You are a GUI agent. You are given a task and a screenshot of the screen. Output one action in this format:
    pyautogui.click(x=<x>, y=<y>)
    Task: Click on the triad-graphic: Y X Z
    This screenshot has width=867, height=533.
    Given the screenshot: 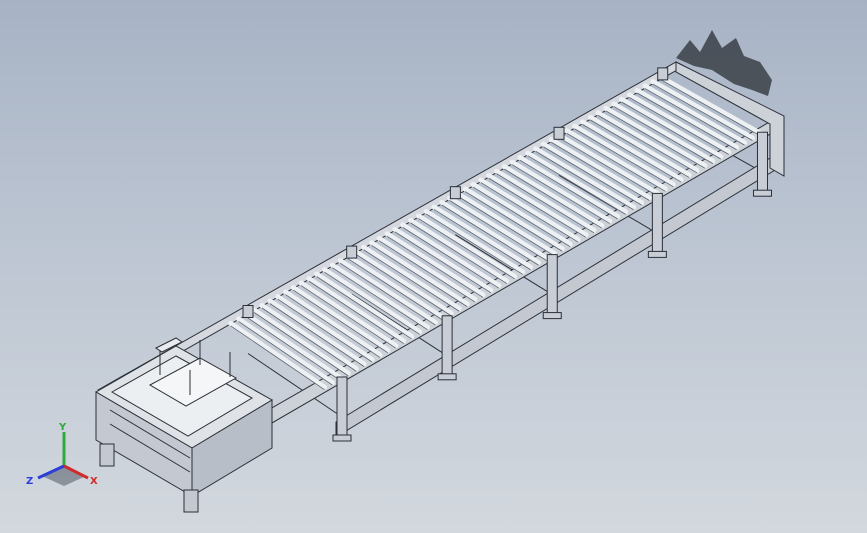 What is the action you would take?
    pyautogui.click(x=62, y=454)
    